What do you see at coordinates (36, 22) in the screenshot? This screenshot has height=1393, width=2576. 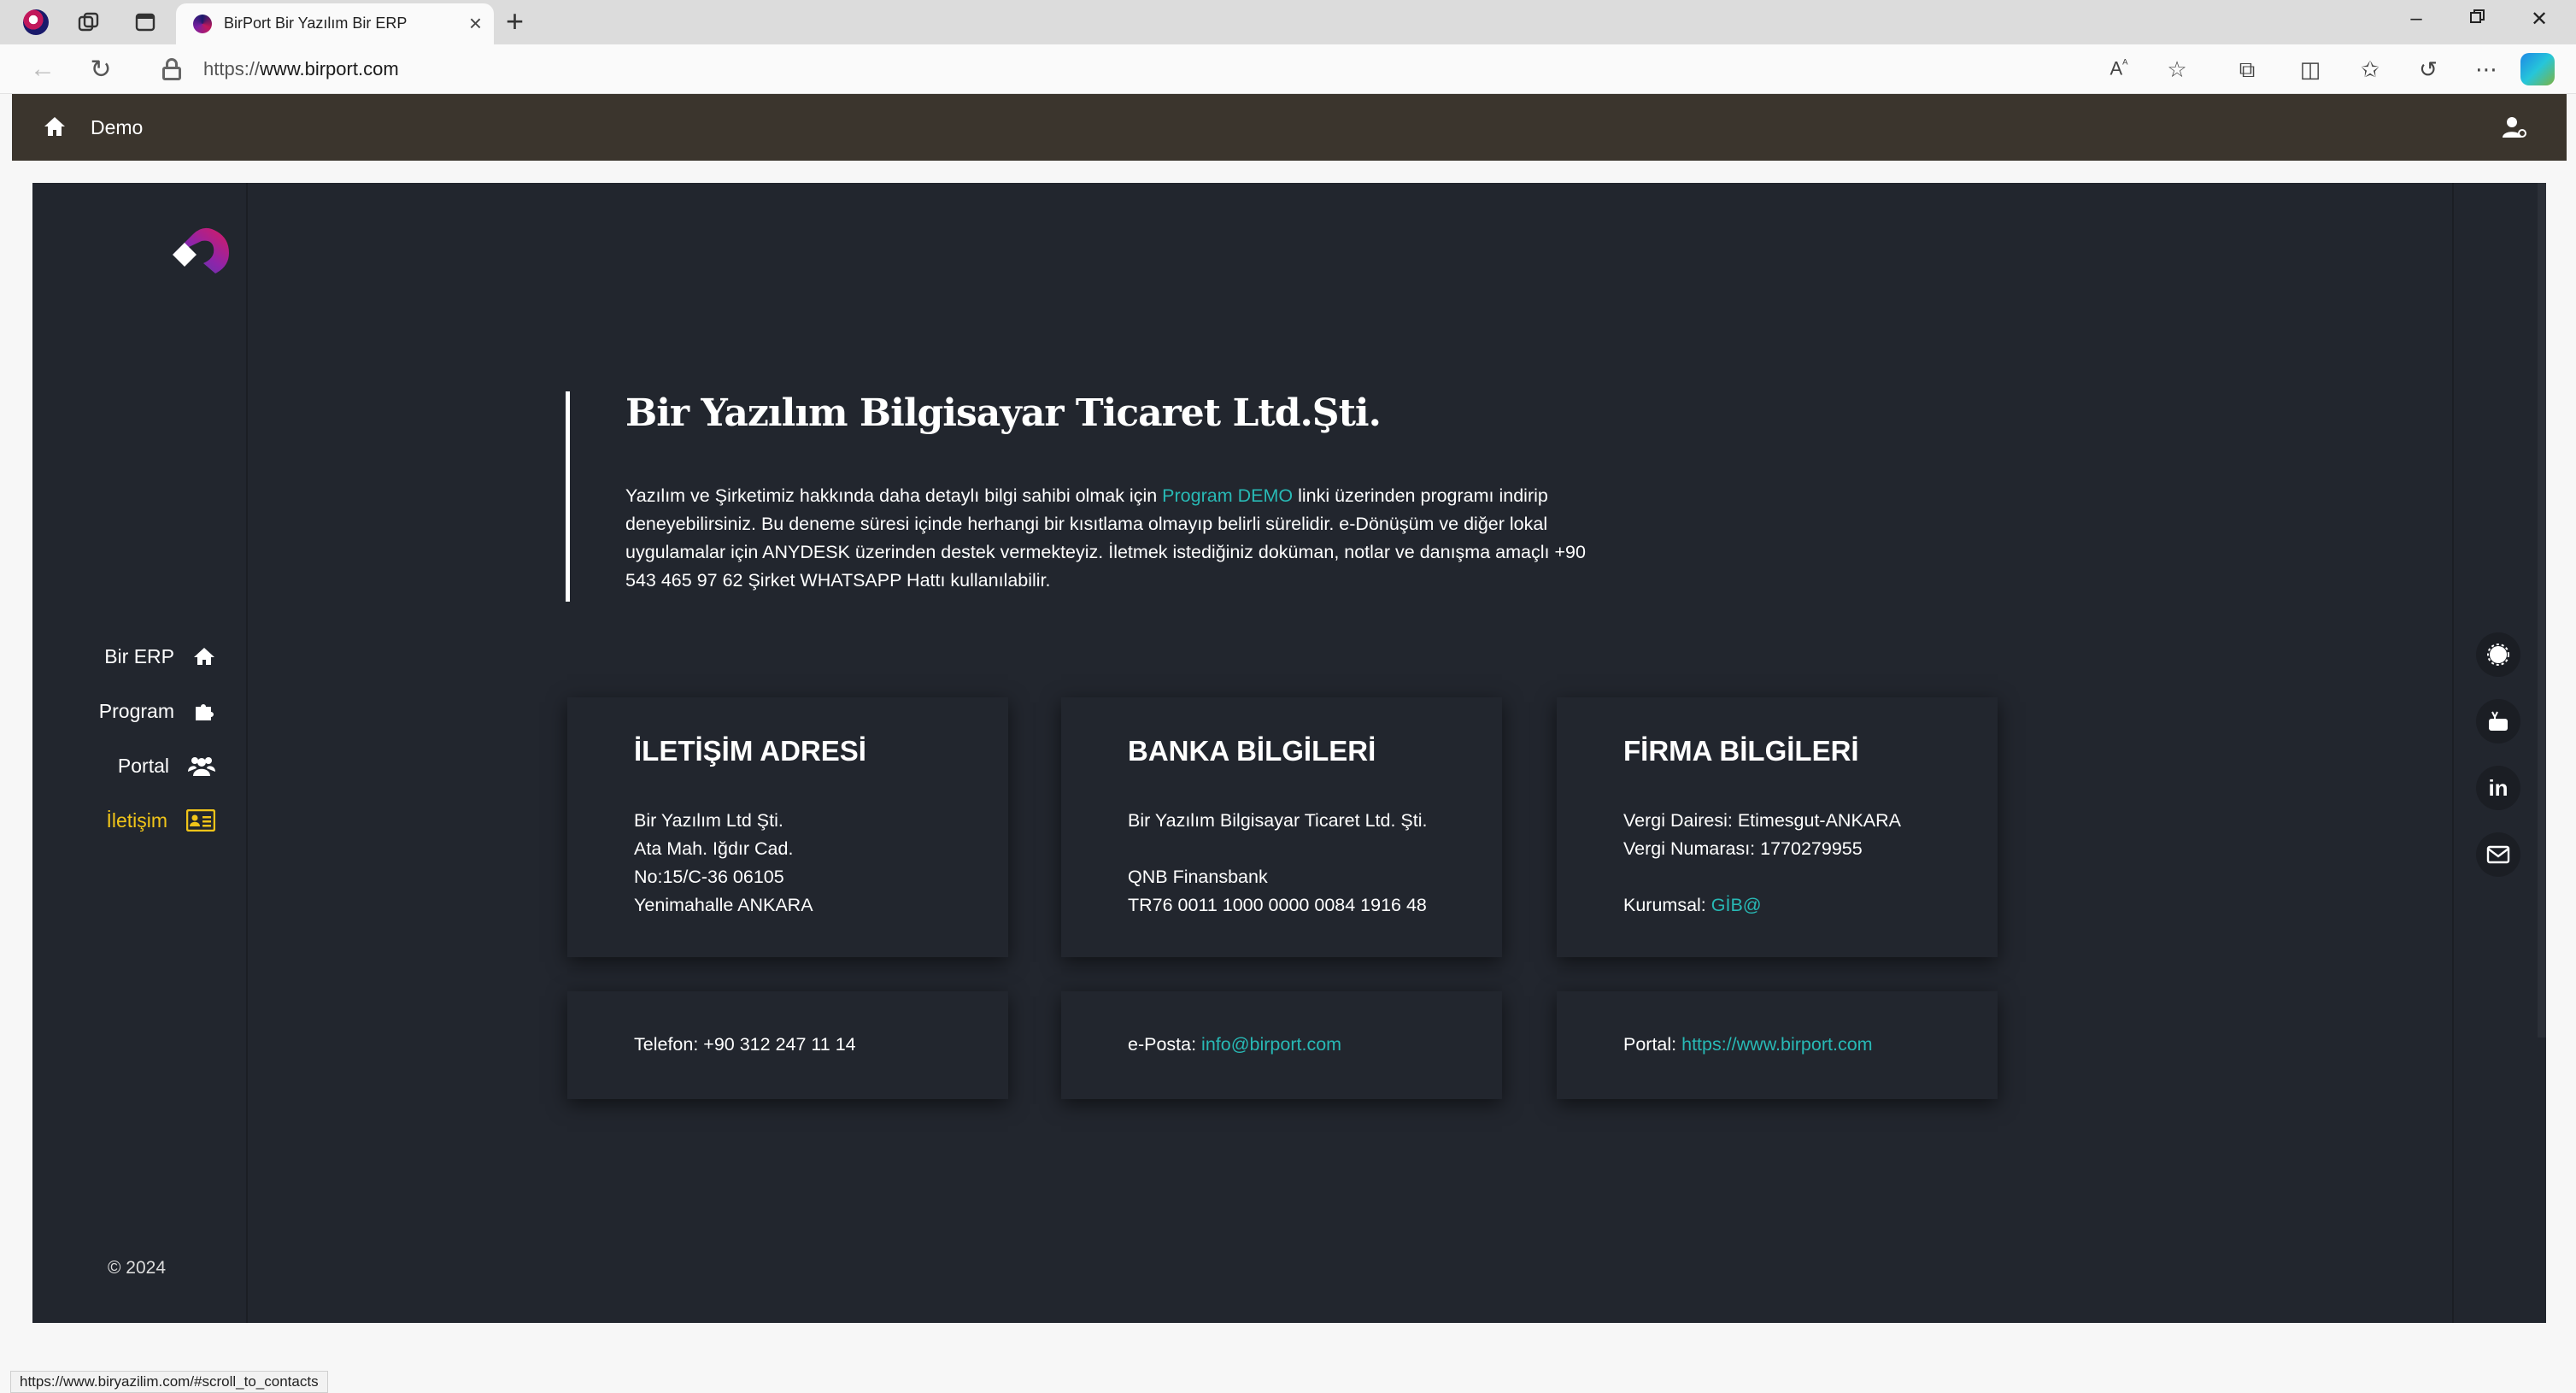 I see `profile-icon` at bounding box center [36, 22].